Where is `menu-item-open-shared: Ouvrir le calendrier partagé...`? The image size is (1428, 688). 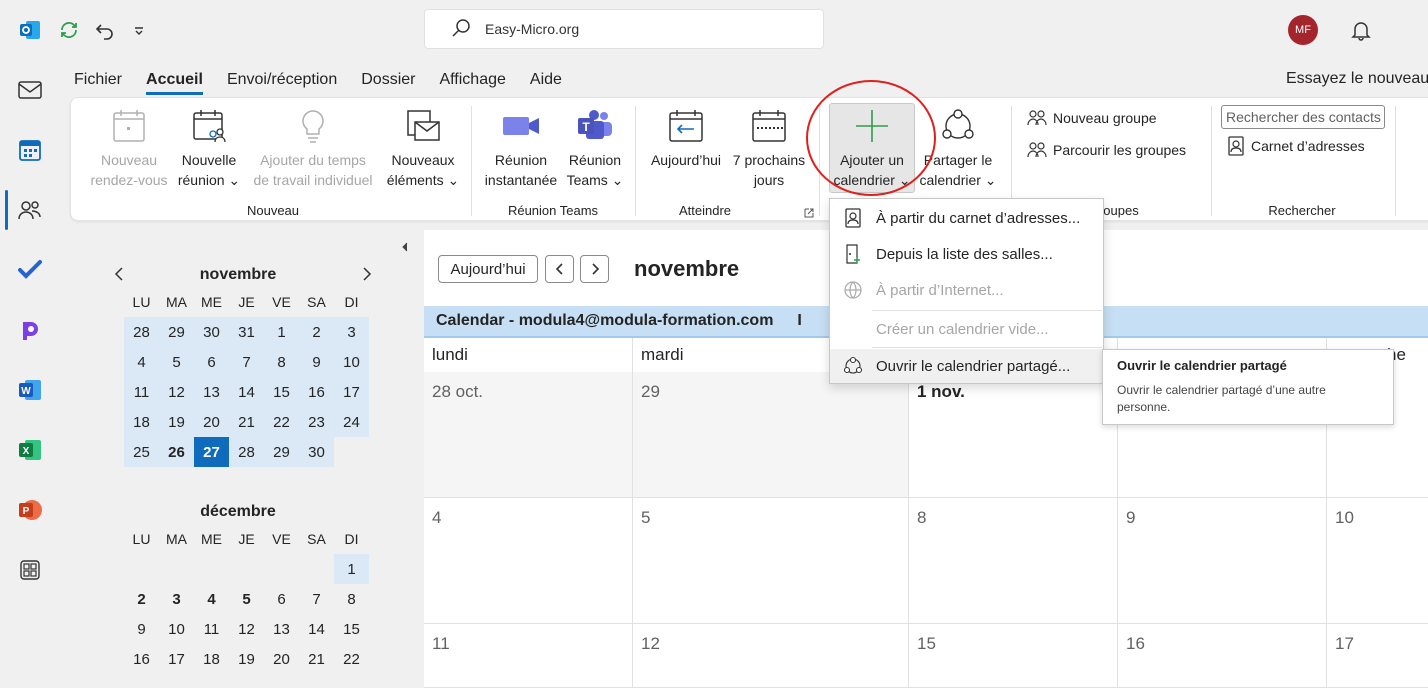 menu-item-open-shared: Ouvrir le calendrier partagé... is located at coordinates (966, 366).